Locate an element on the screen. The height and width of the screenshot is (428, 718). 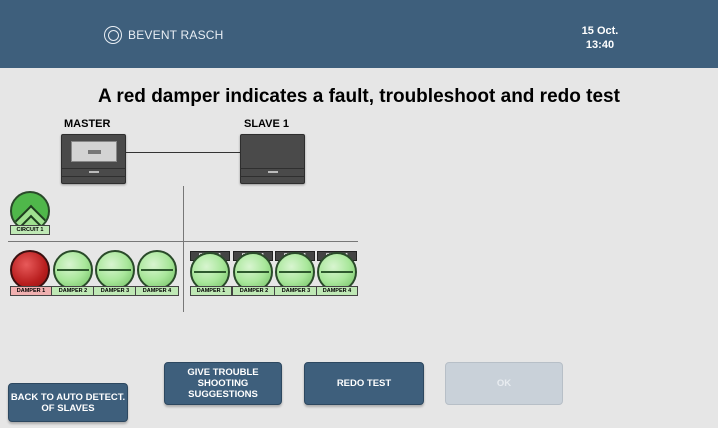
damper-3-label: DAMPER 3 is located at coordinates (115, 291).